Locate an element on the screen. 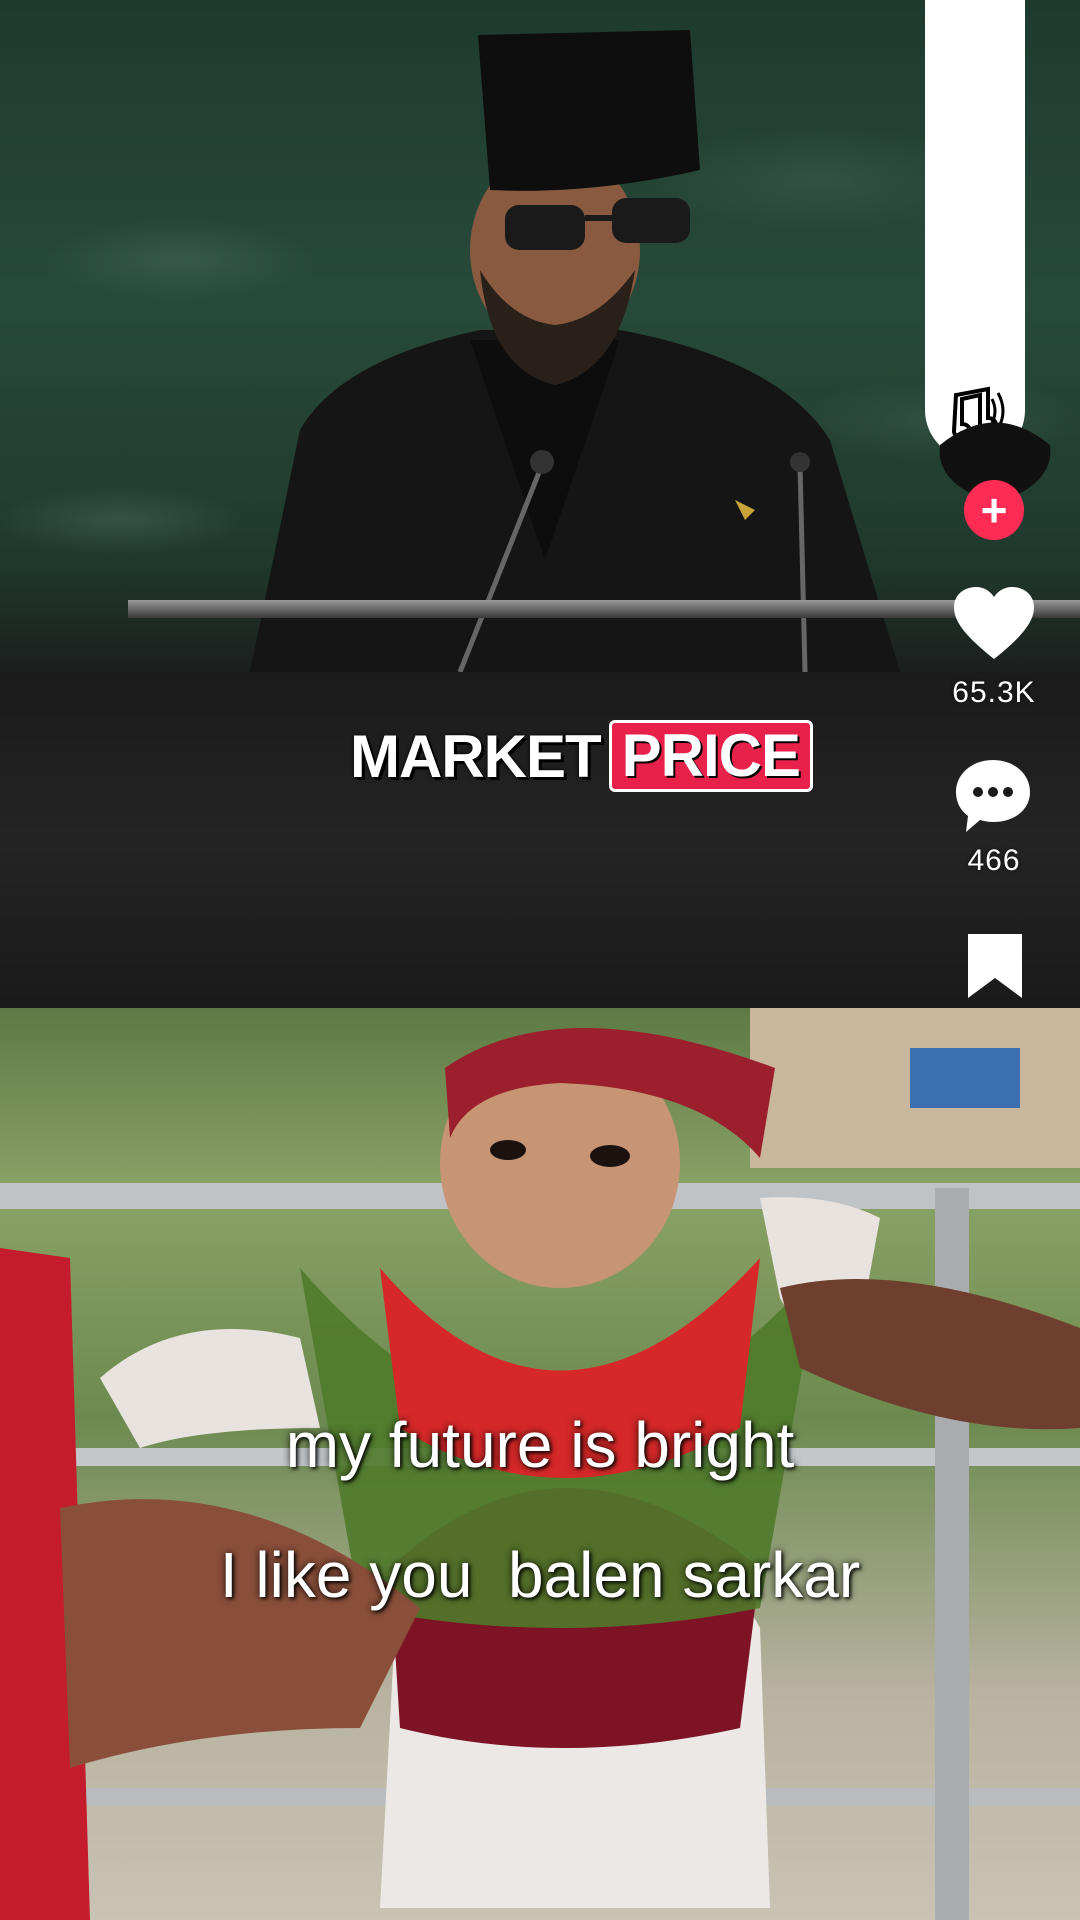  follow-button: + is located at coordinates (994, 510).